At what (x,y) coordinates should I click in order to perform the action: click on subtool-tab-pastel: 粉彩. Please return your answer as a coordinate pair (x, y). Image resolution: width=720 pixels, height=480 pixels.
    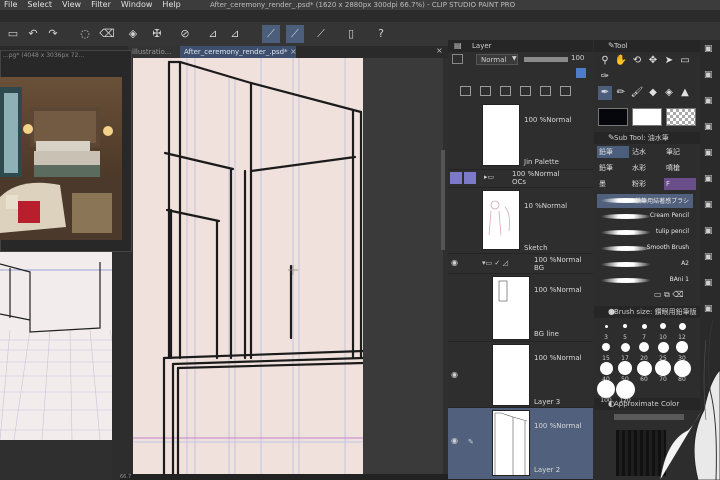
    Looking at the image, I should click on (646, 184).